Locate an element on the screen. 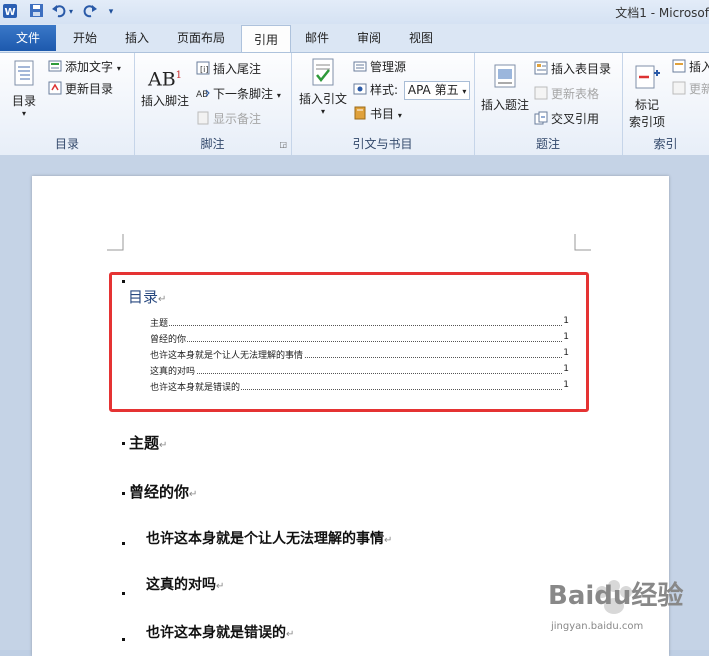 The height and width of the screenshot is (656, 709). mark-entry-icon is located at coordinates (647, 78).